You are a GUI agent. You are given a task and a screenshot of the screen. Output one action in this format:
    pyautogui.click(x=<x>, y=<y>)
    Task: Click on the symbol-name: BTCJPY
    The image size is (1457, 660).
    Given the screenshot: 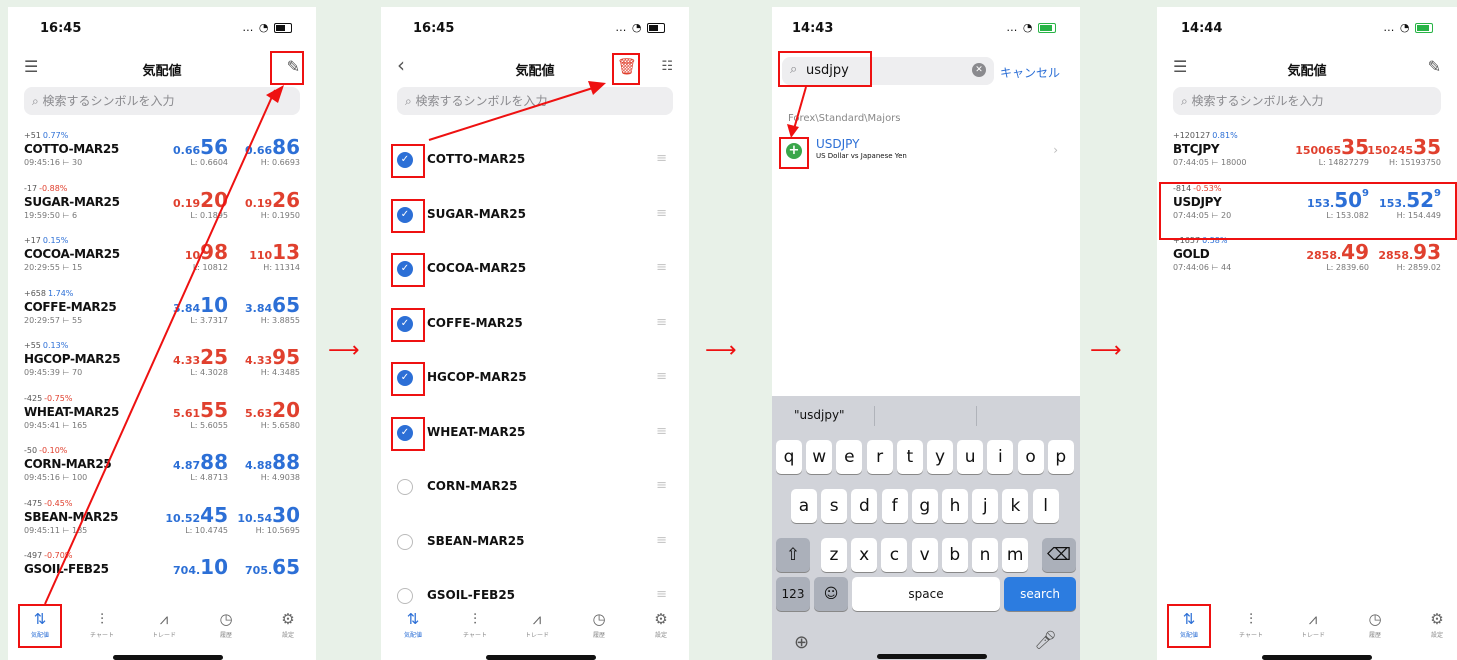 What is the action you would take?
    pyautogui.click(x=1196, y=149)
    